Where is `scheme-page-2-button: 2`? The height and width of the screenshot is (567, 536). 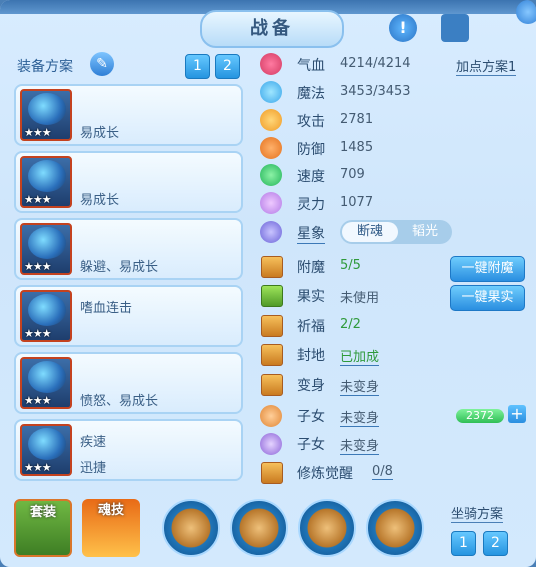 scheme-page-2-button: 2 is located at coordinates (227, 66).